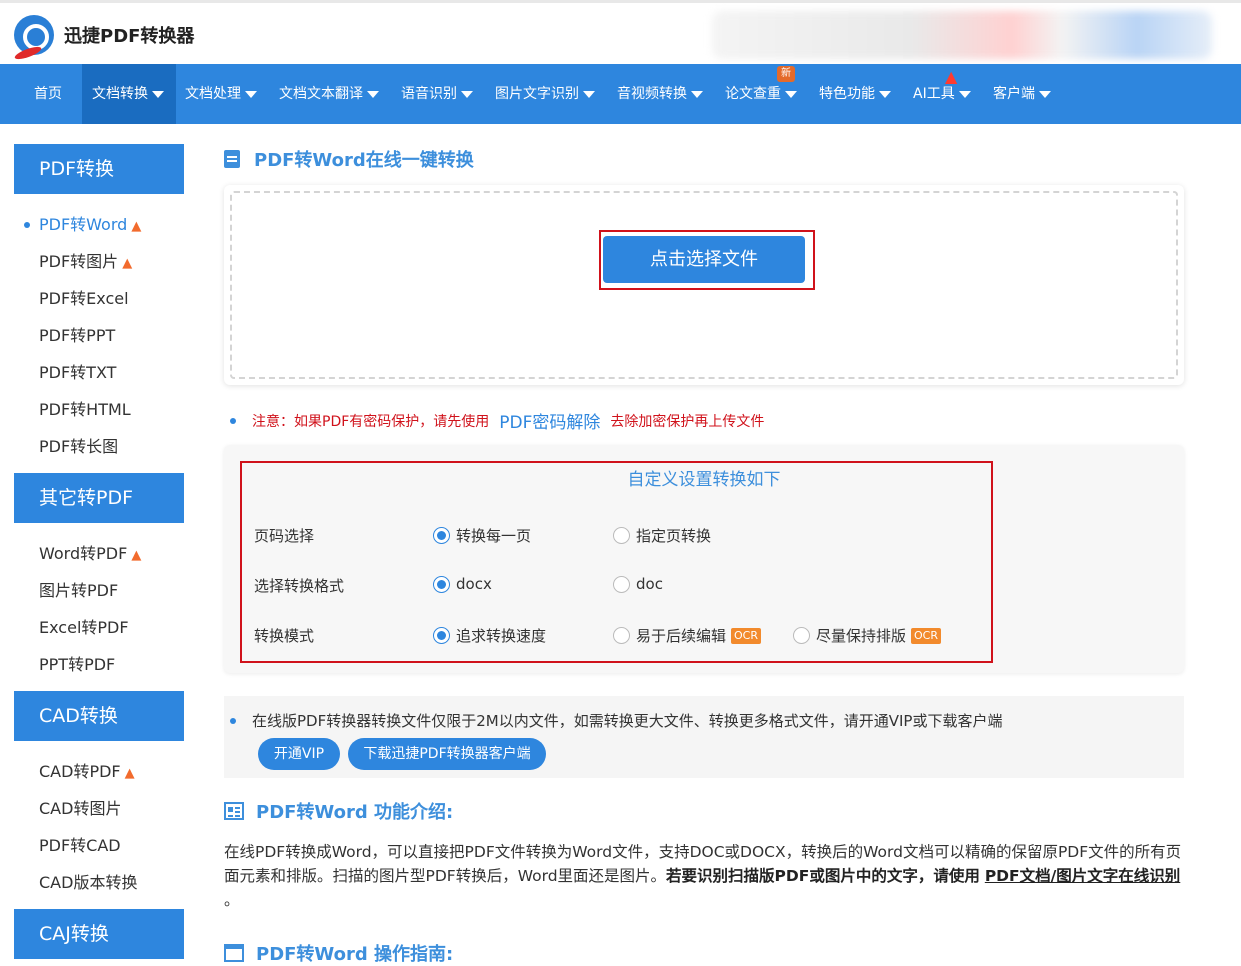 Image resolution: width=1241 pixels, height=966 pixels. What do you see at coordinates (338, 953) in the screenshot?
I see `guide-heading: PDF转Word 操作指南:` at bounding box center [338, 953].